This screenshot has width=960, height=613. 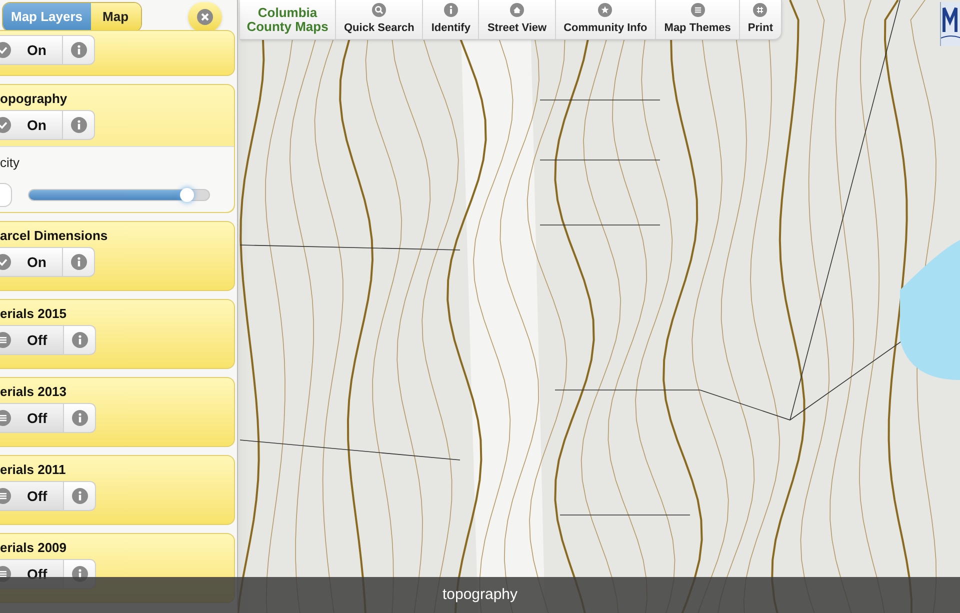 I want to click on brand-title: Columbia County Maps, so click(x=288, y=20).